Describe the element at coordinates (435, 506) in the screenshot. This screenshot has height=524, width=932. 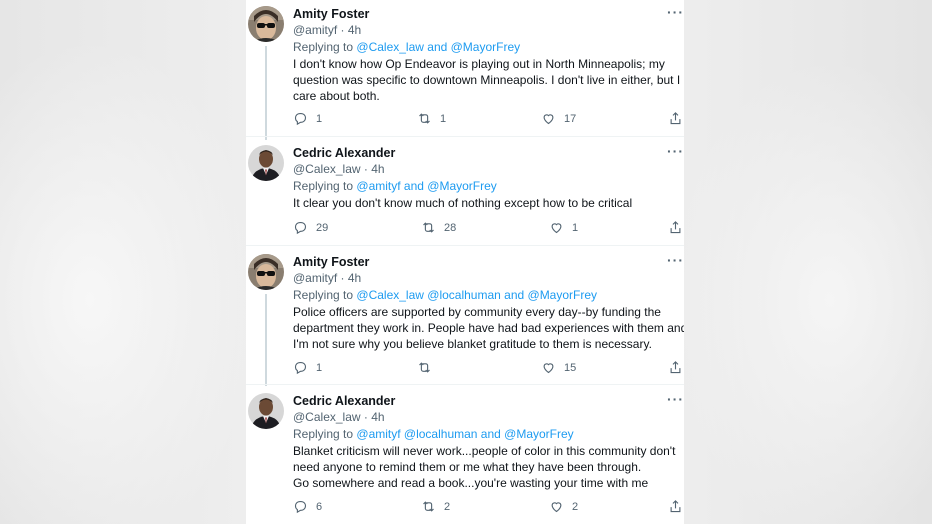
I see `retweet-button: 2` at that location.